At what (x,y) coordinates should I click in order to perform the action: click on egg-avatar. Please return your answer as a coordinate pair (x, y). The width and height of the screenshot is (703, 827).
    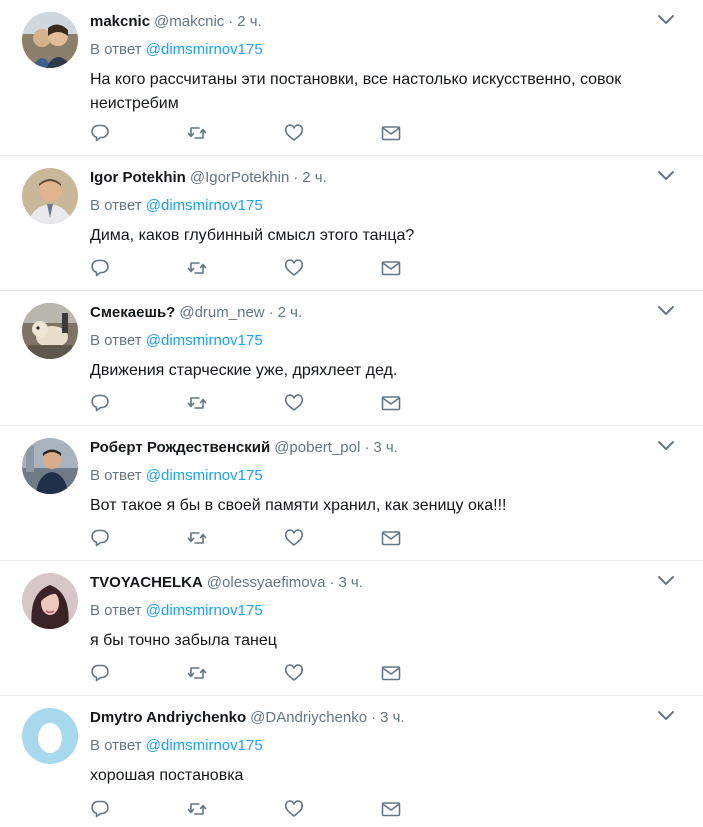
    Looking at the image, I should click on (50, 736).